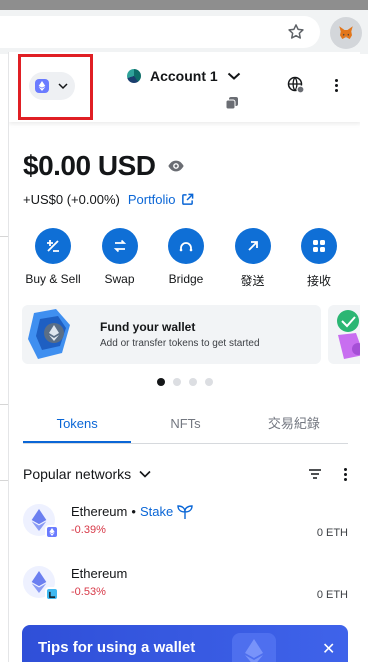 The width and height of the screenshot is (368, 662). Describe the element at coordinates (187, 199) in the screenshot. I see `external-link-icon` at that location.